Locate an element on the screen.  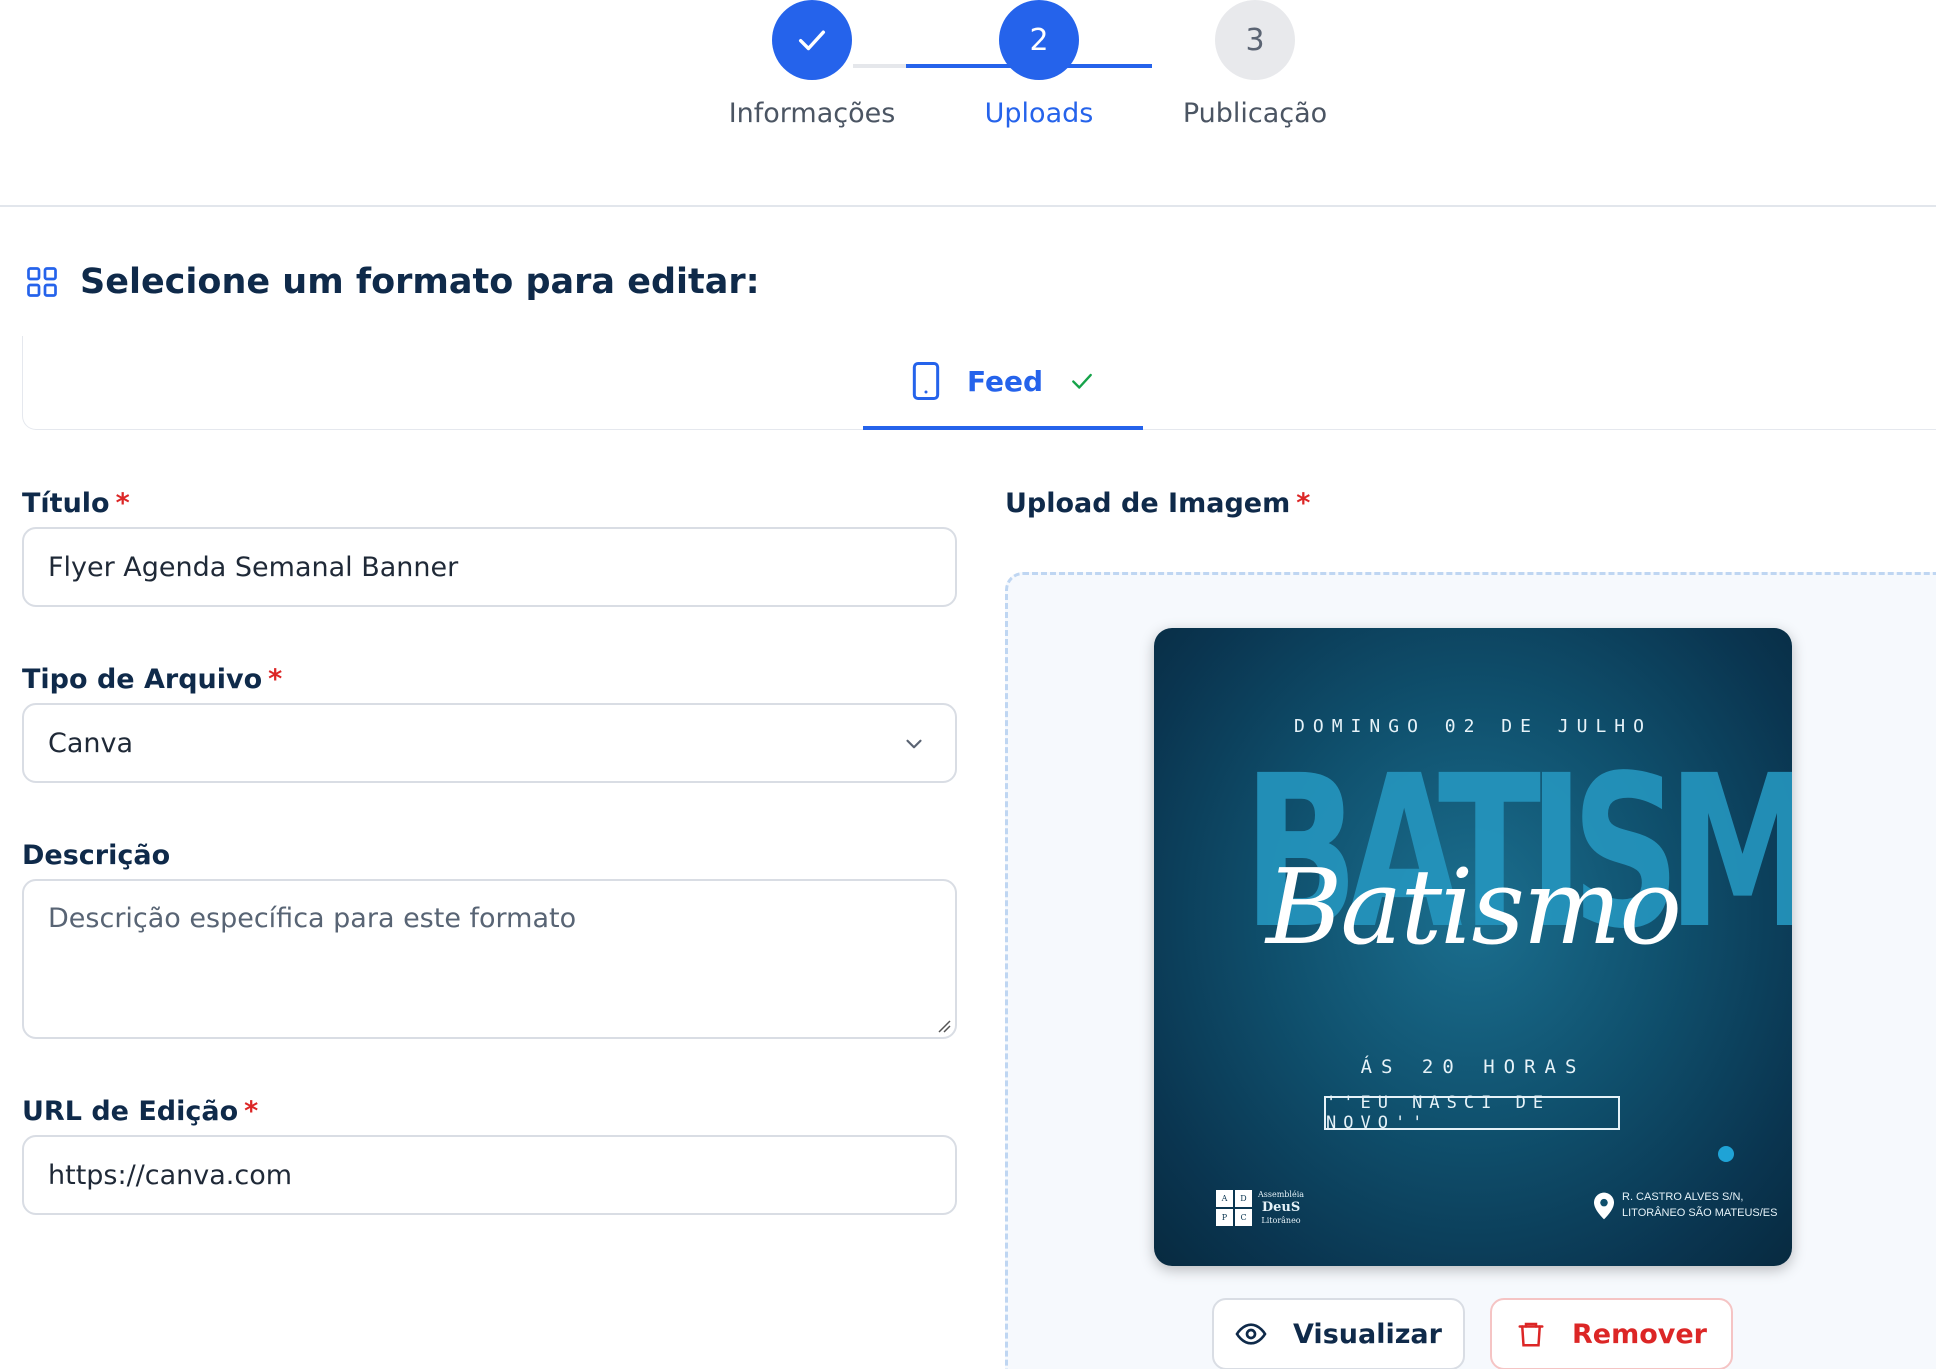
remove-button: Remover is located at coordinates (1611, 1333).